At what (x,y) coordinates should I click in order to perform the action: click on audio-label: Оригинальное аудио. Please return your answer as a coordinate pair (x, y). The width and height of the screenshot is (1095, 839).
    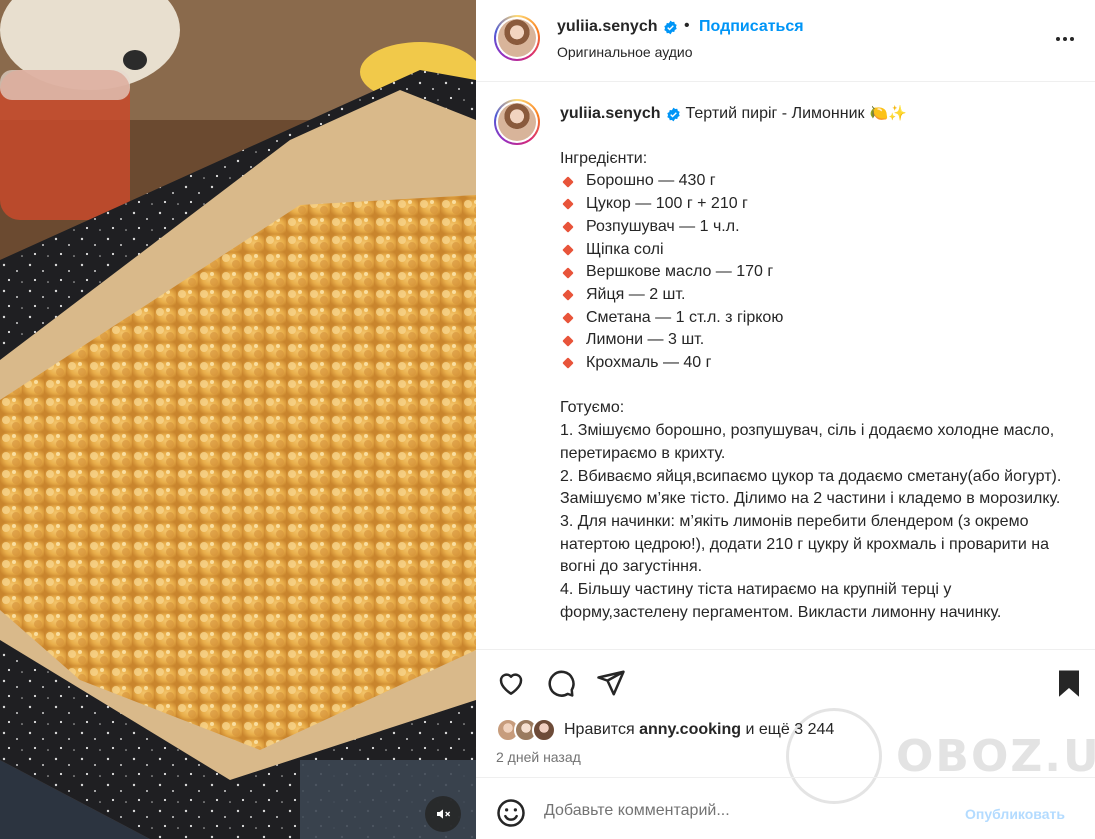
    Looking at the image, I should click on (625, 52).